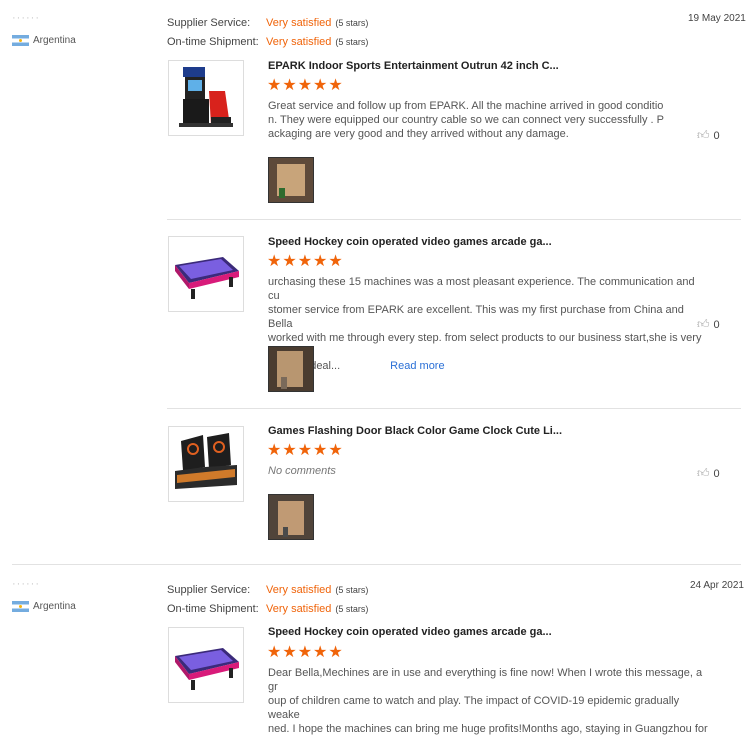 This screenshot has height=736, width=750. Describe the element at coordinates (717, 585) in the screenshot. I see `review-date: 24 Apr 2021` at that location.